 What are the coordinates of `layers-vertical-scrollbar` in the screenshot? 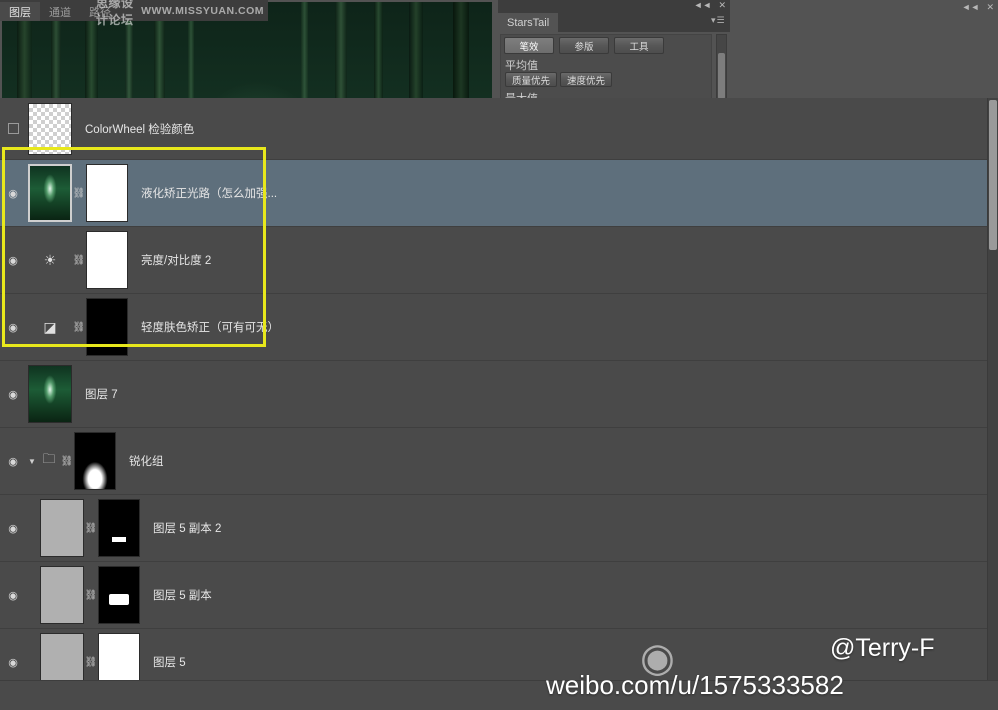 It's located at (992, 389).